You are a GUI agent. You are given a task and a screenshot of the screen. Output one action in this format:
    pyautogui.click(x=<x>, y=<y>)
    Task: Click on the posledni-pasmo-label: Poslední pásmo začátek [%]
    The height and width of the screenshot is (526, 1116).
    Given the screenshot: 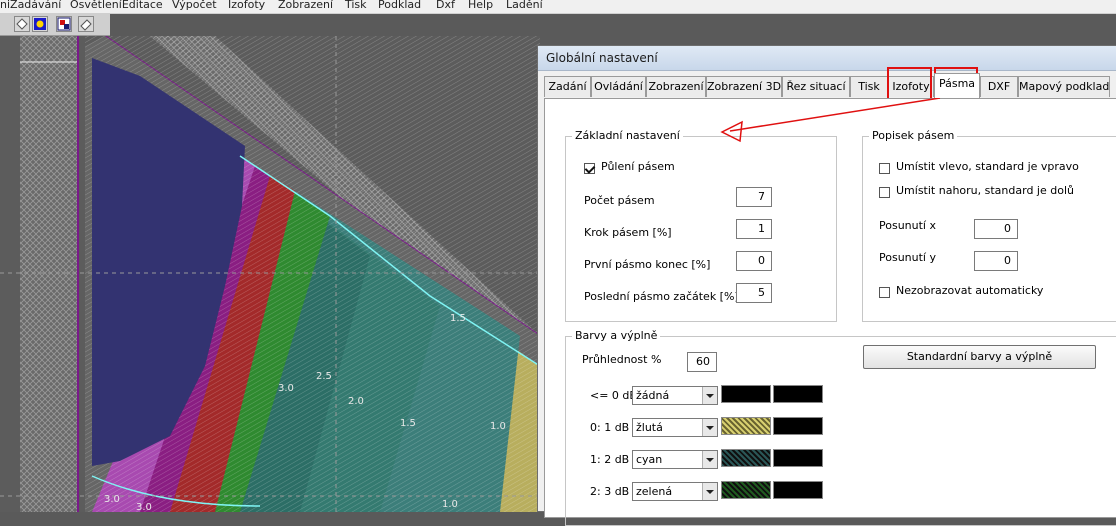 What is the action you would take?
    pyautogui.click(x=661, y=296)
    